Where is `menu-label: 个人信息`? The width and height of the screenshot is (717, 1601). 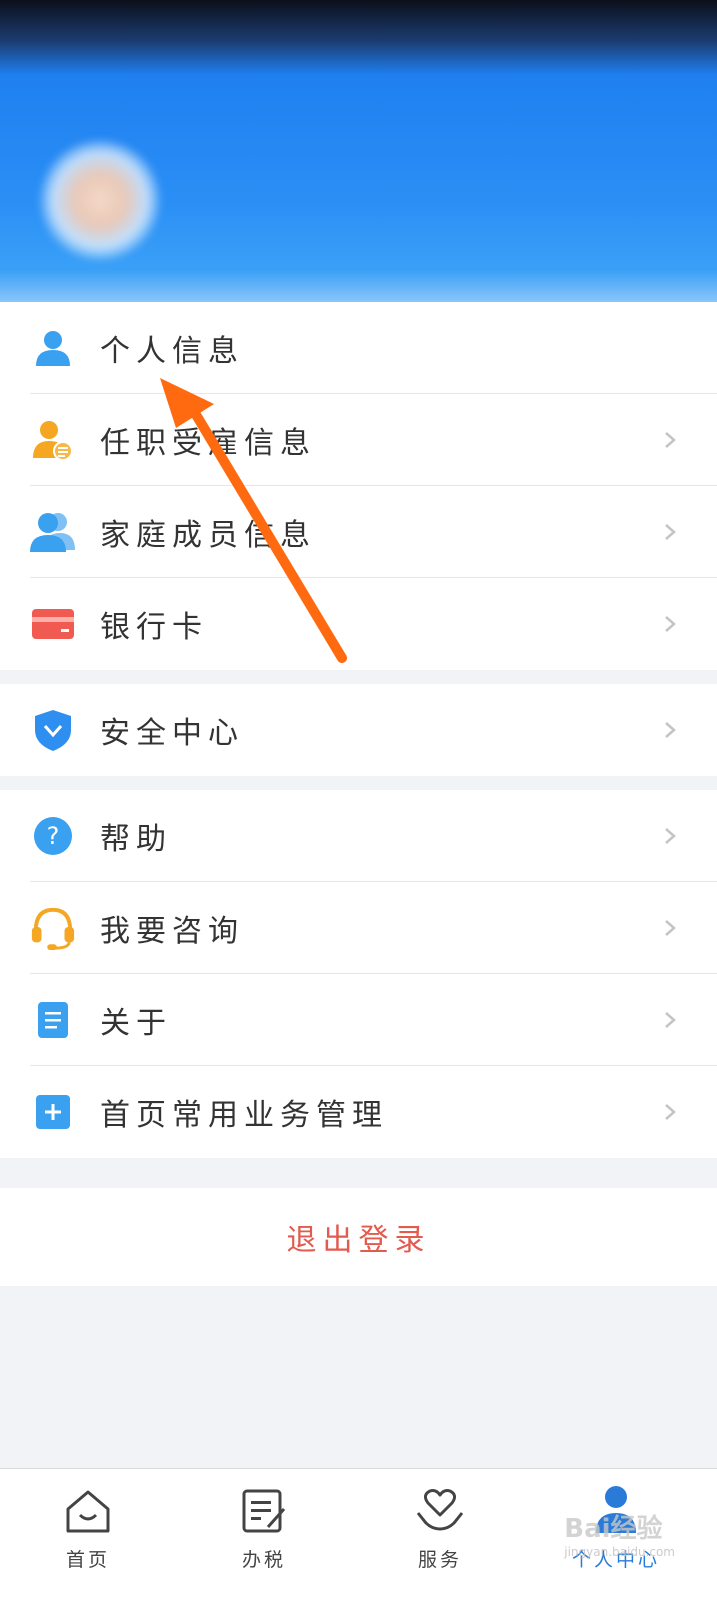 menu-label: 个人信息 is located at coordinates (172, 351).